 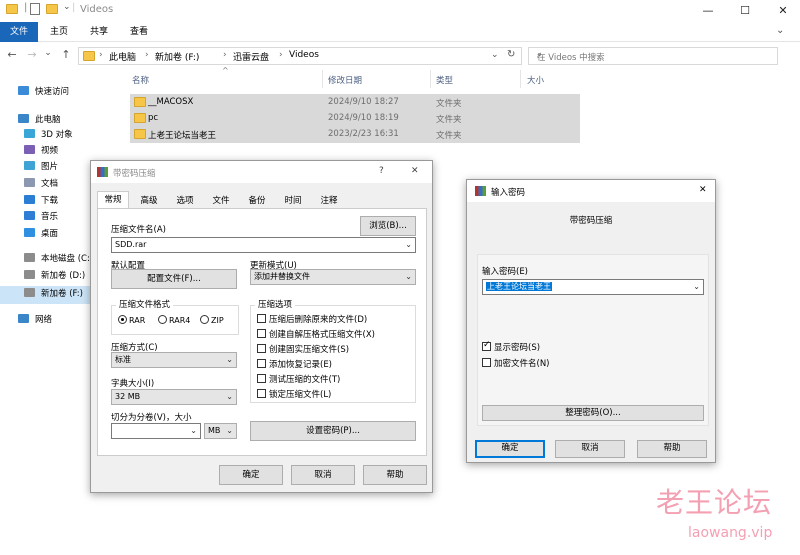 I want to click on file-row: pc 2024/9/10 18:19 文件夹, so click(x=355, y=118).